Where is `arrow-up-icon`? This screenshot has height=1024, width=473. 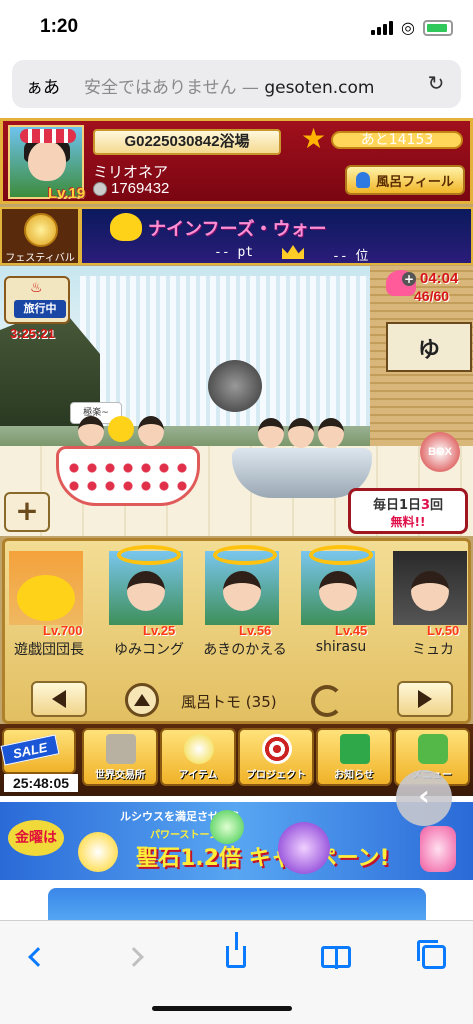
arrow-up-icon is located at coordinates (142, 700).